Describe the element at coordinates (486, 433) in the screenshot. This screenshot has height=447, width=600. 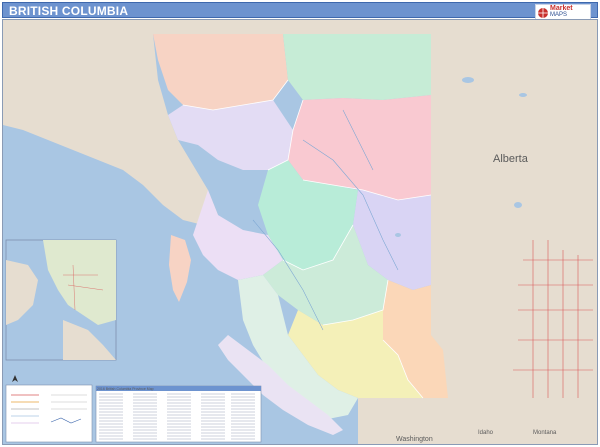
I see `label-idaho: Idaho` at that location.